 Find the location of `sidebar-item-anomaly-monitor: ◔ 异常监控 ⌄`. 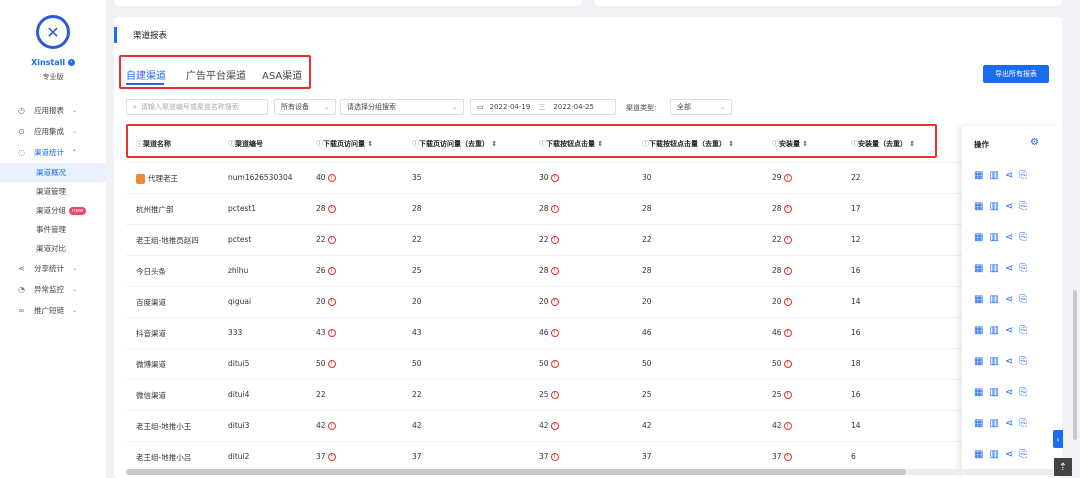

sidebar-item-anomaly-monitor: ◔ 异常监控 ⌄ is located at coordinates (53, 289).